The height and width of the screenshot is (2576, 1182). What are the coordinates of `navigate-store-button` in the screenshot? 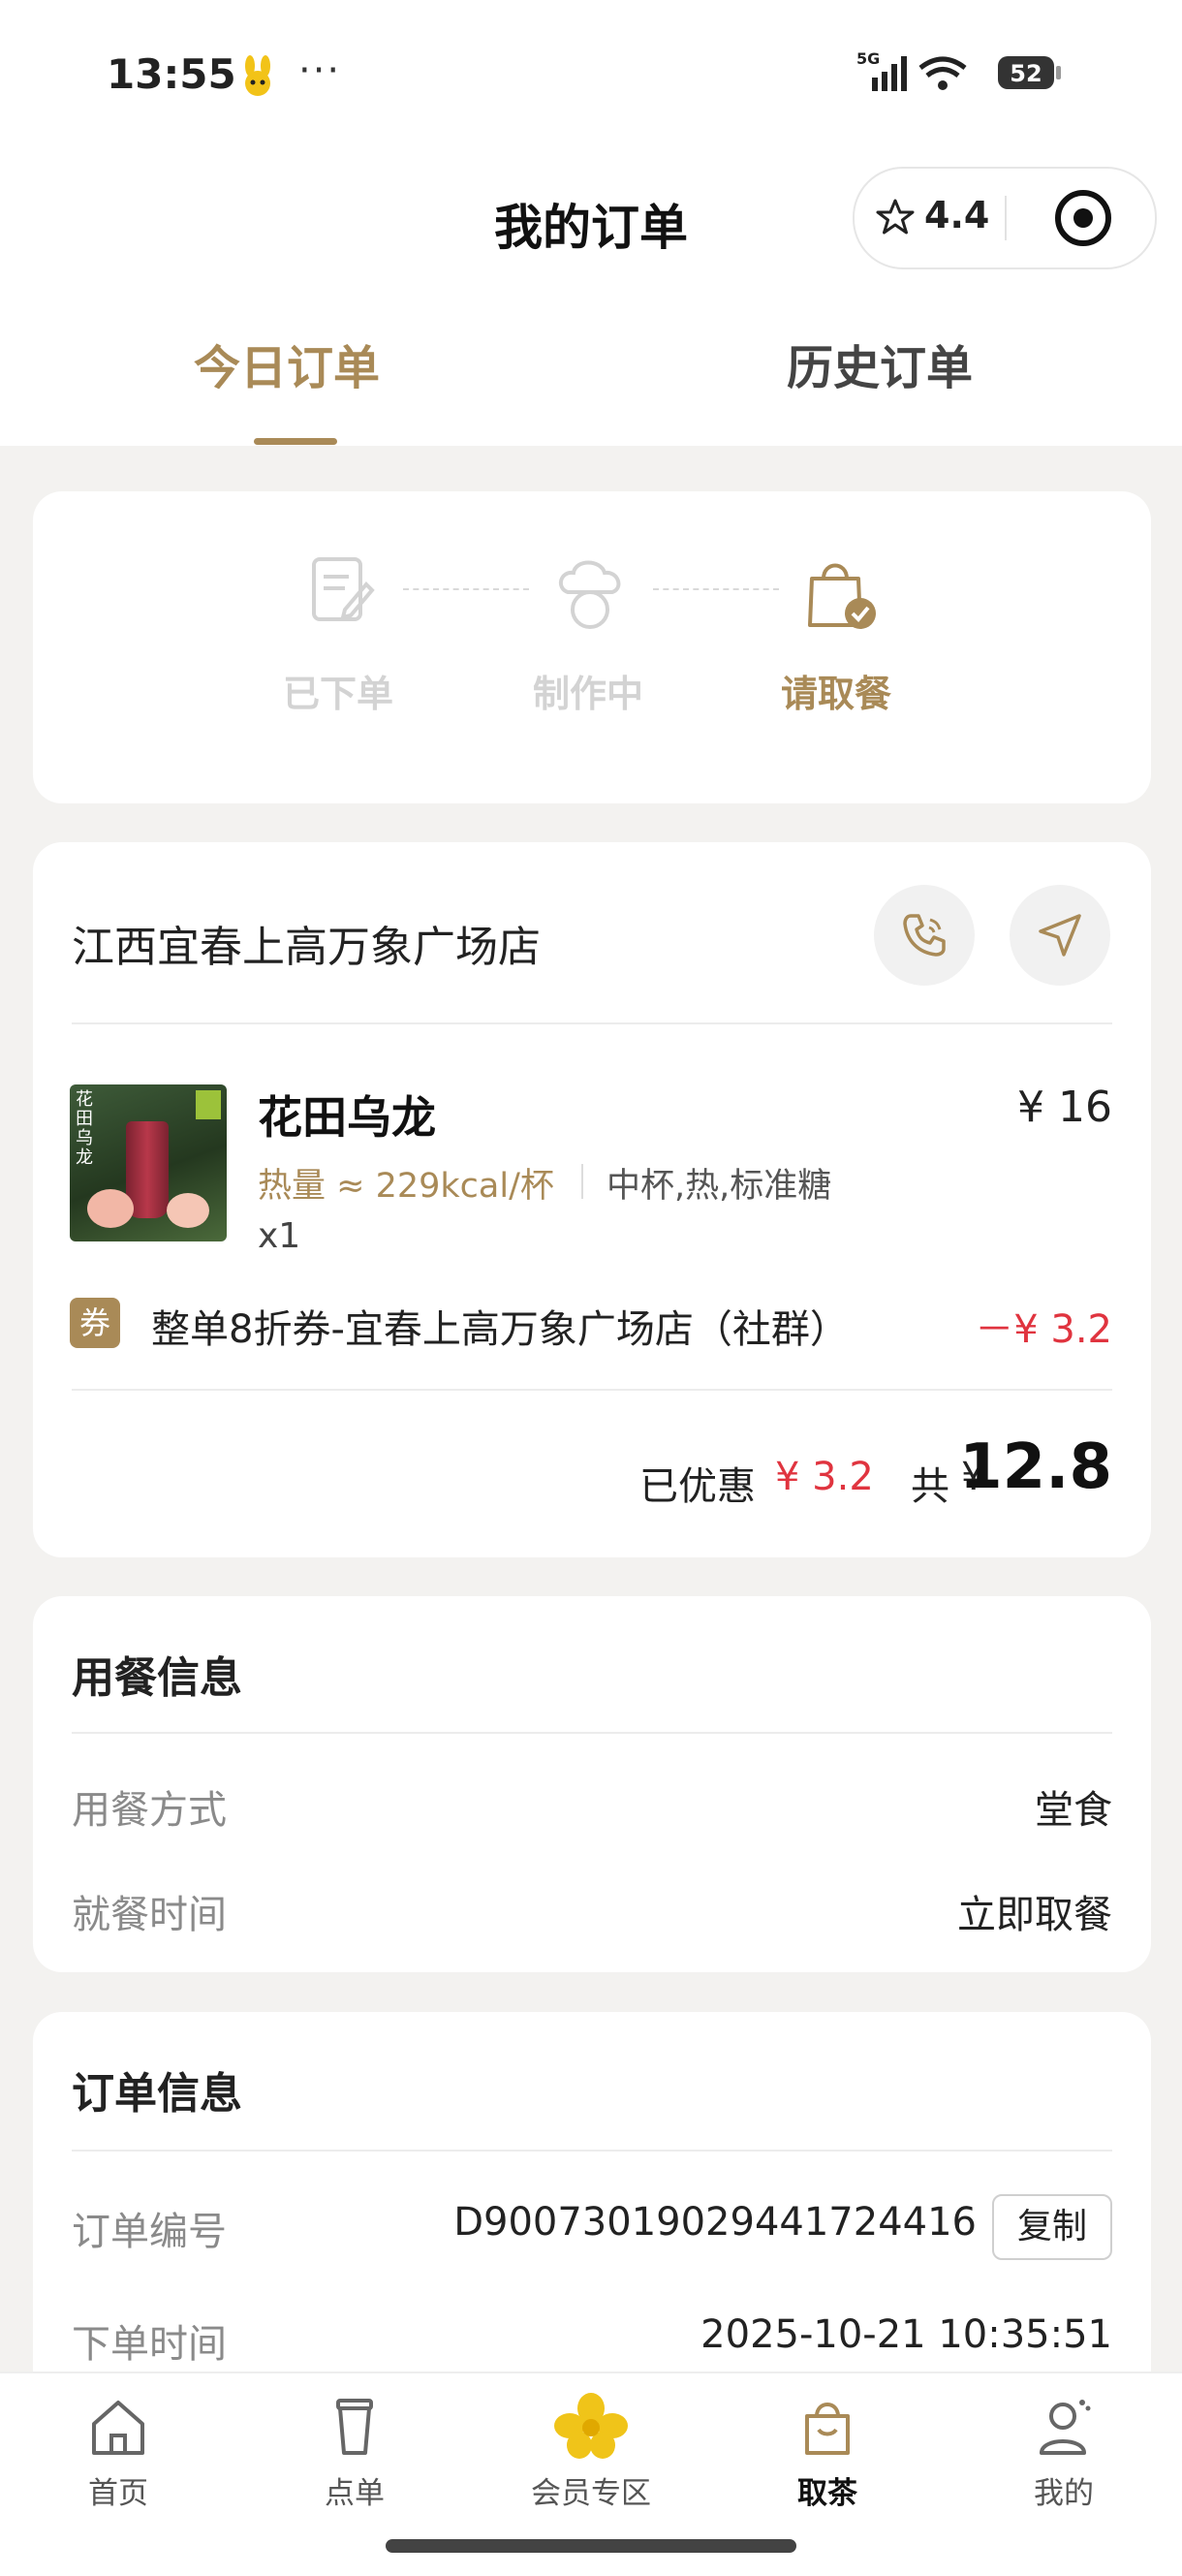 It's located at (1060, 935).